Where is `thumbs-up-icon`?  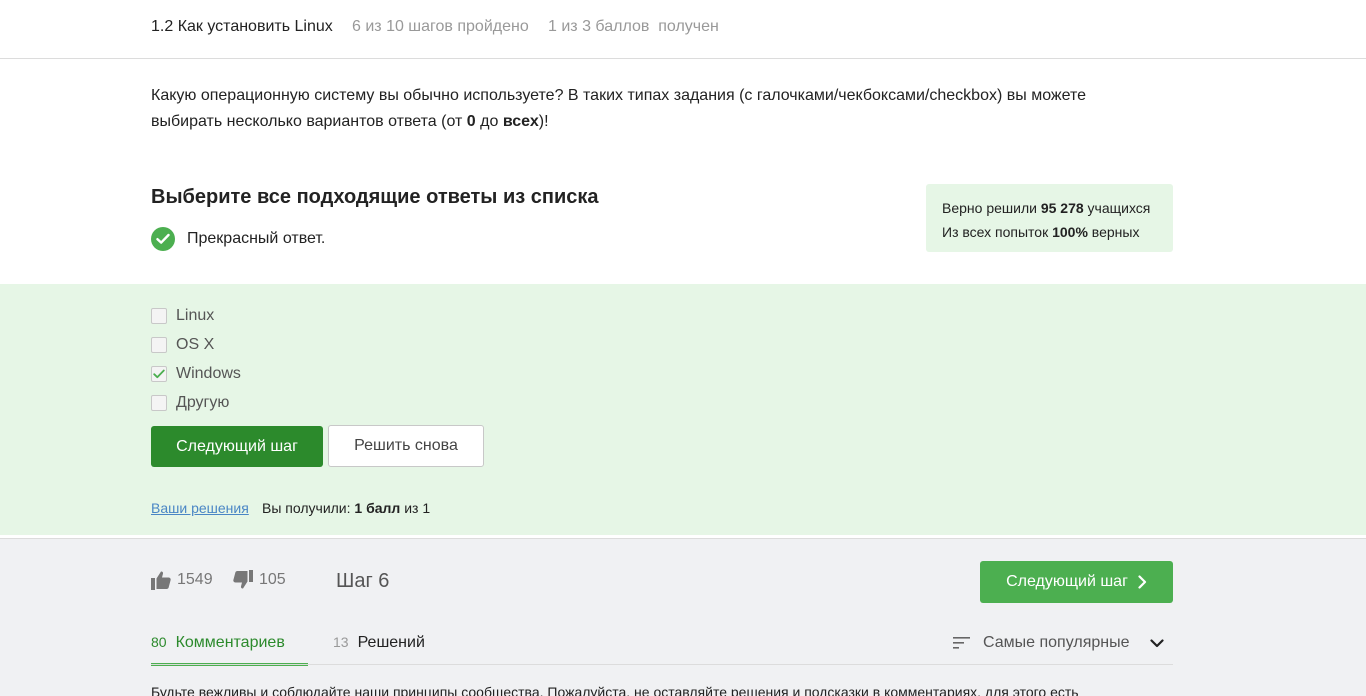
thumbs-up-icon is located at coordinates (161, 580).